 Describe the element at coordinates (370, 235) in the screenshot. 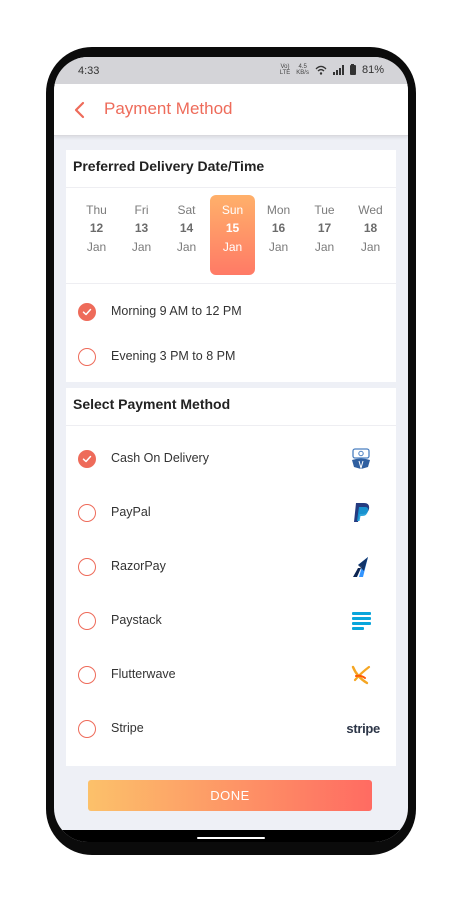

I see `day-wed: Wed 18 Jan` at that location.